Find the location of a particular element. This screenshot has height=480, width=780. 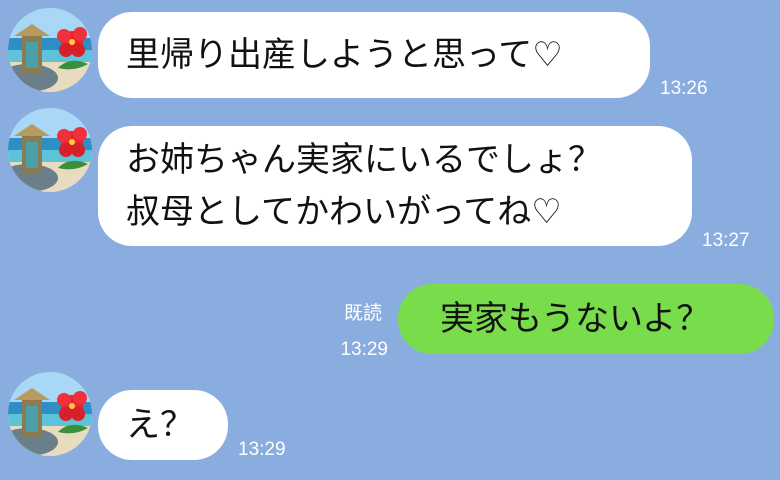

message-text: 実家もうないよ？ is located at coordinates (575, 319).